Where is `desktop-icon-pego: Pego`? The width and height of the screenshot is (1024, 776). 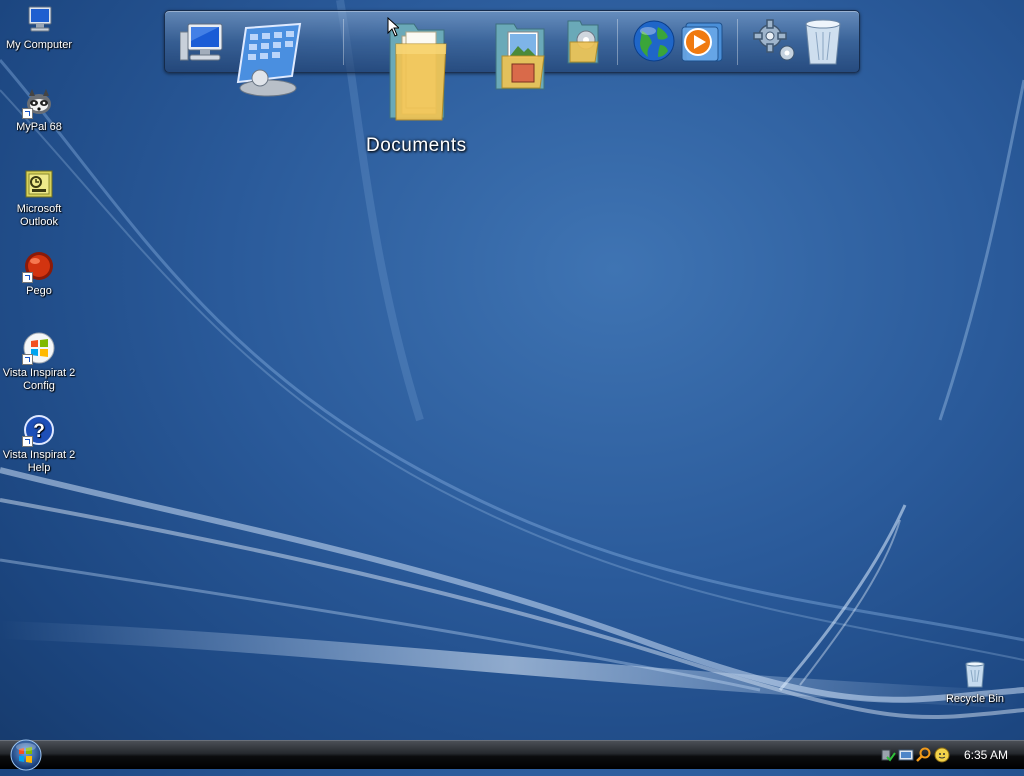 desktop-icon-pego: Pego is located at coordinates (39, 274).